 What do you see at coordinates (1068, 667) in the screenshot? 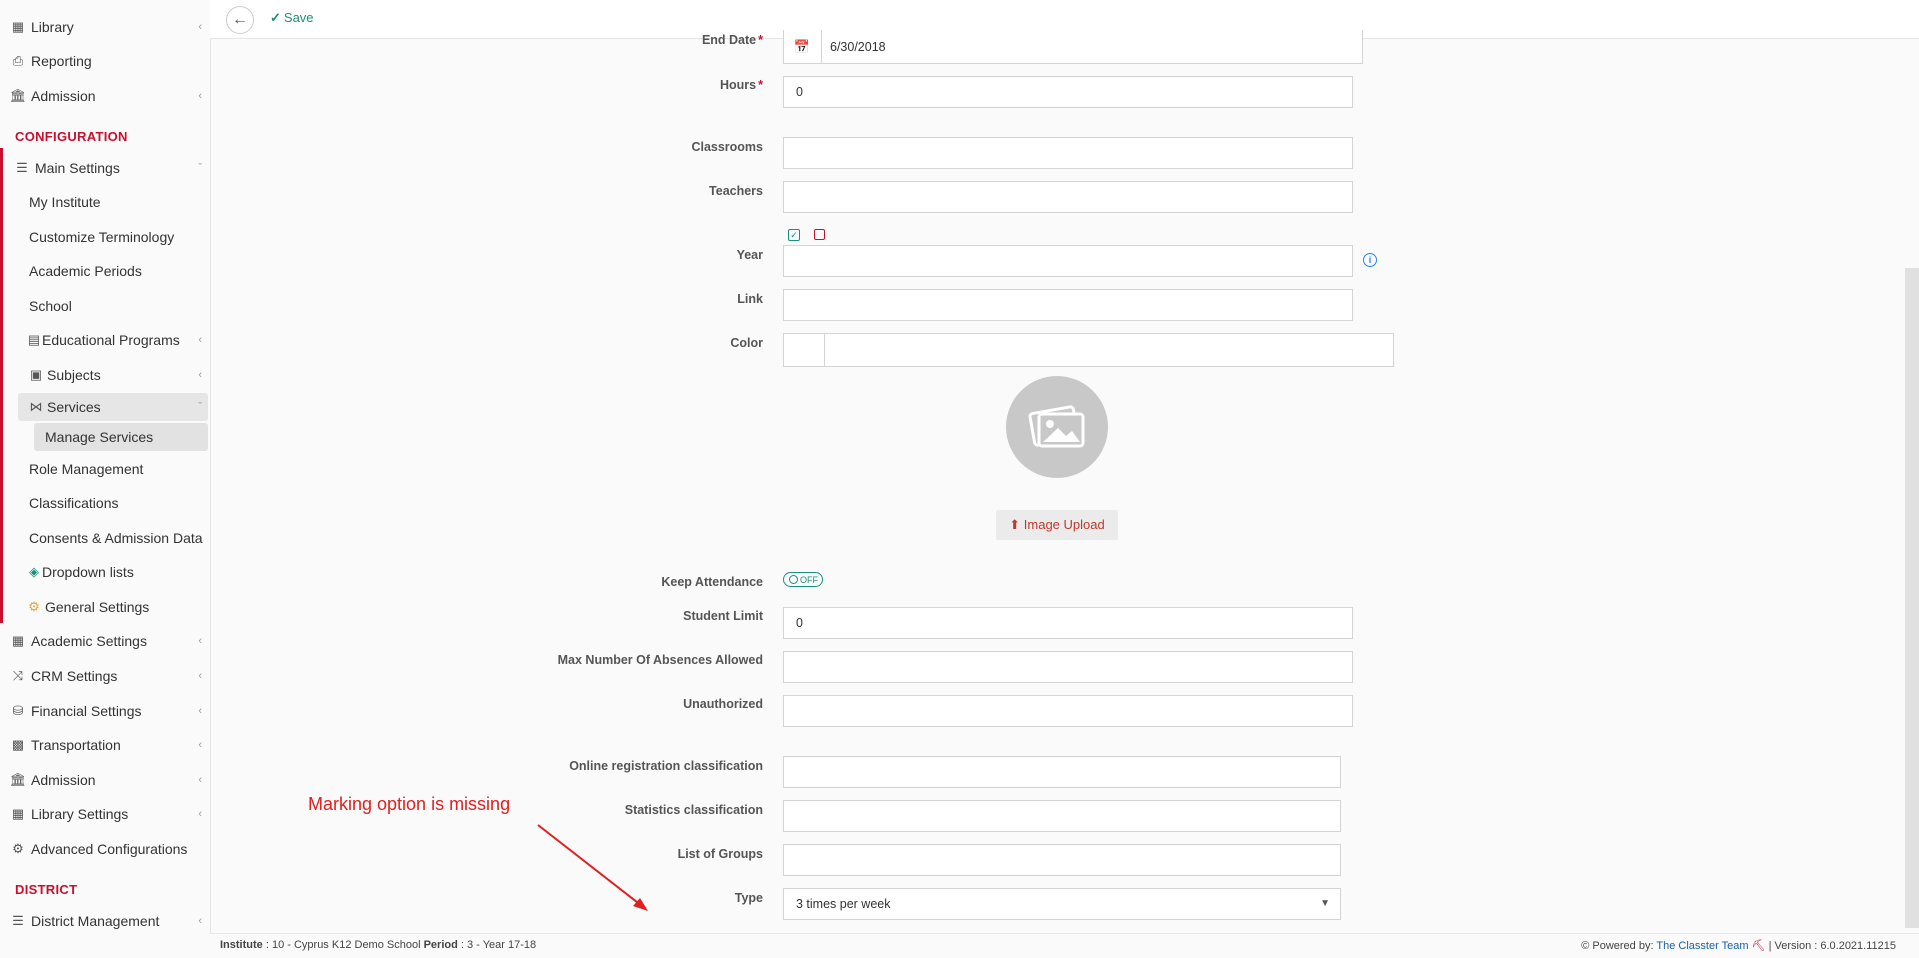
I see `max-absences-input` at bounding box center [1068, 667].